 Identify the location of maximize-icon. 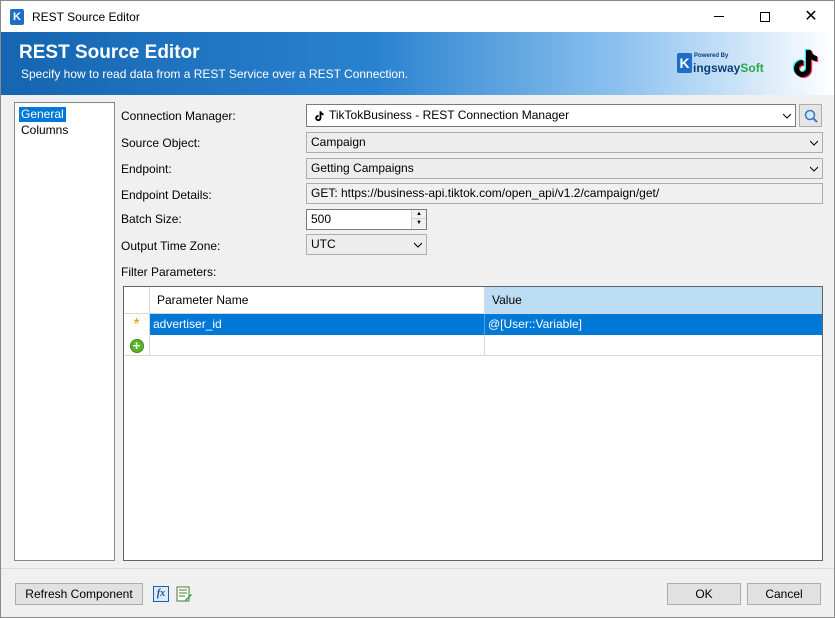
(765, 16).